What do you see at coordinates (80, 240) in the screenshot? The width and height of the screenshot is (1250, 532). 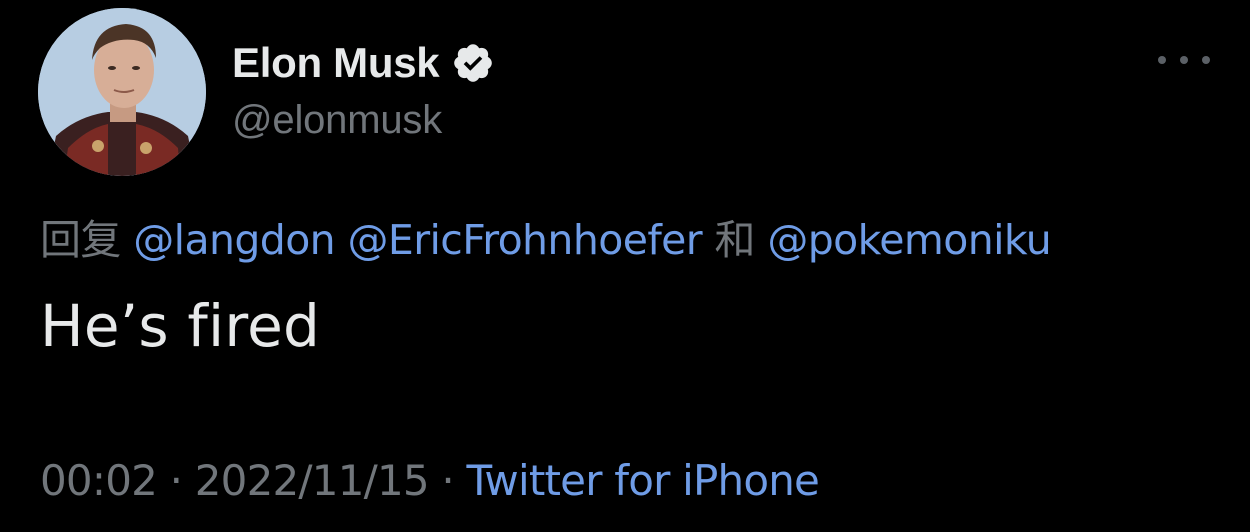 I see `reply-prefix: 回复` at bounding box center [80, 240].